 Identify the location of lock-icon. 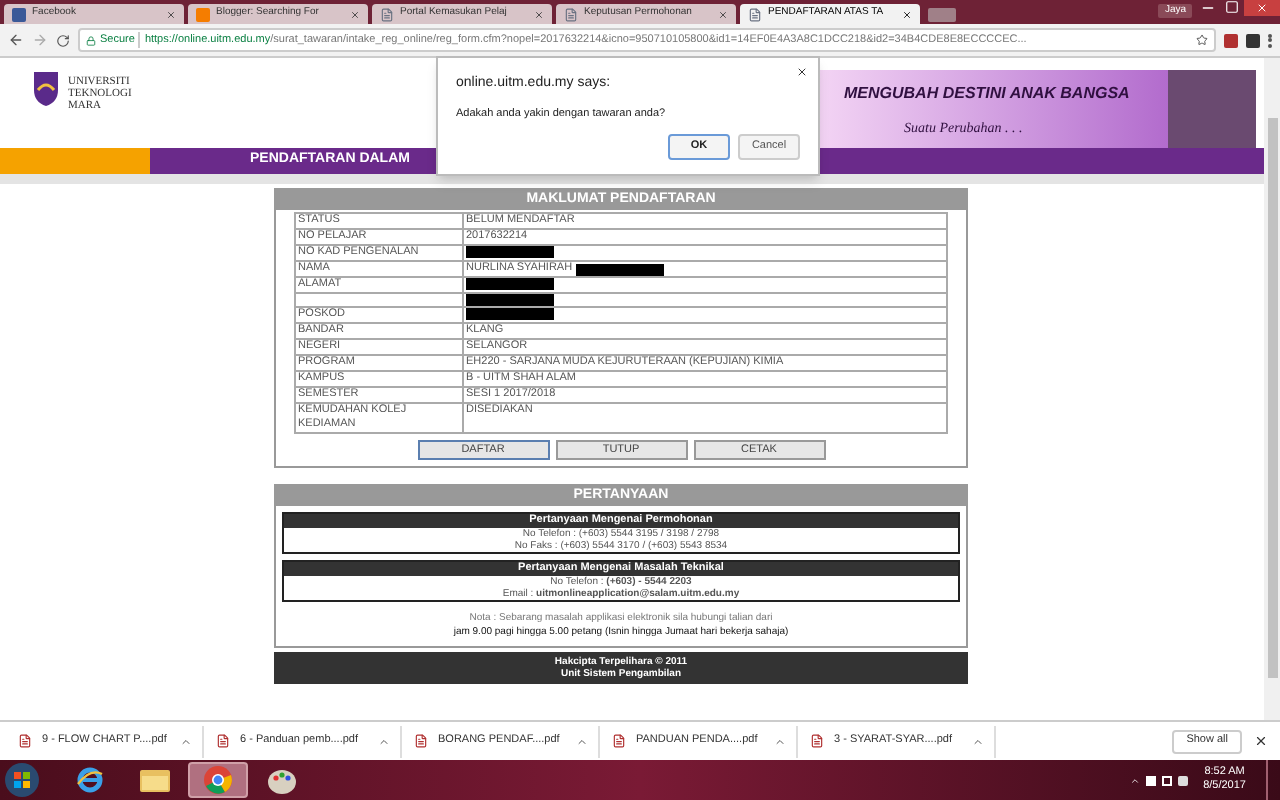
(91, 40).